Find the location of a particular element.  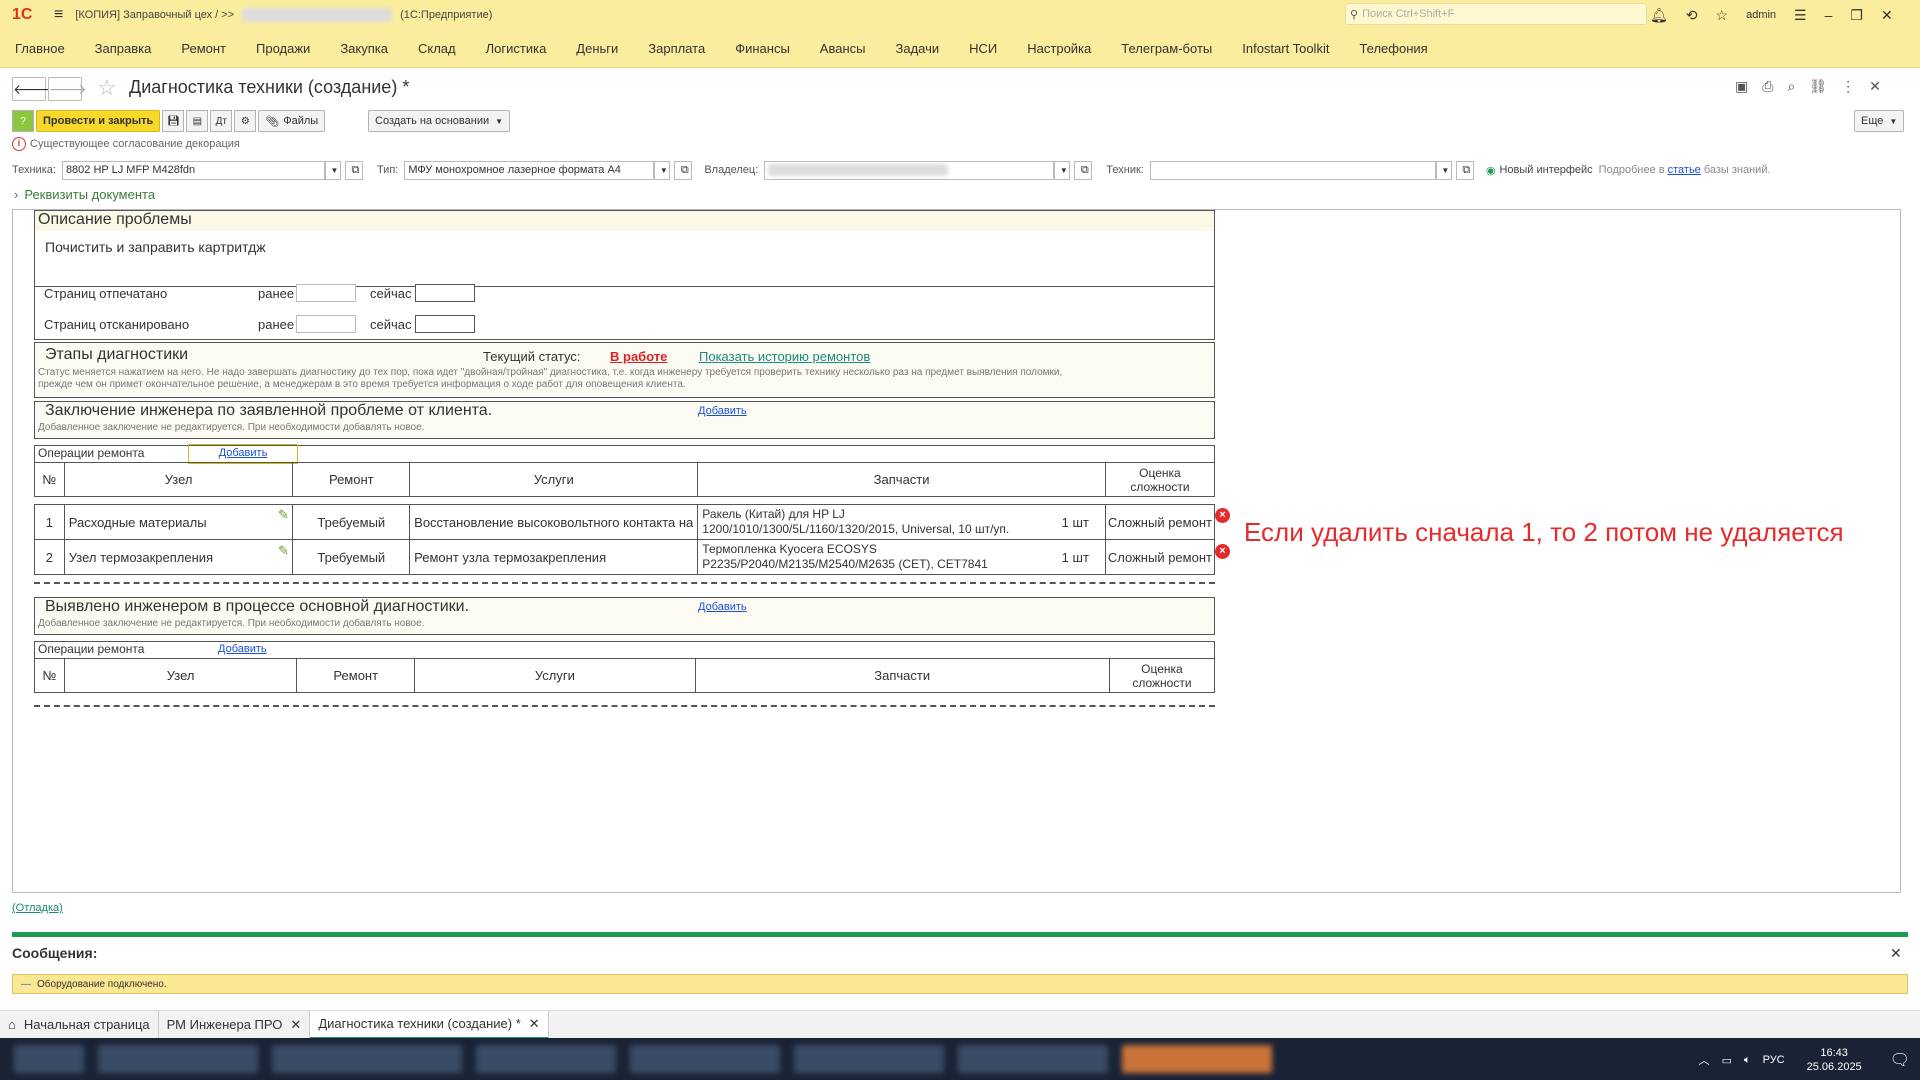

owner-dropdown-icon: ▼ is located at coordinates (1062, 170).